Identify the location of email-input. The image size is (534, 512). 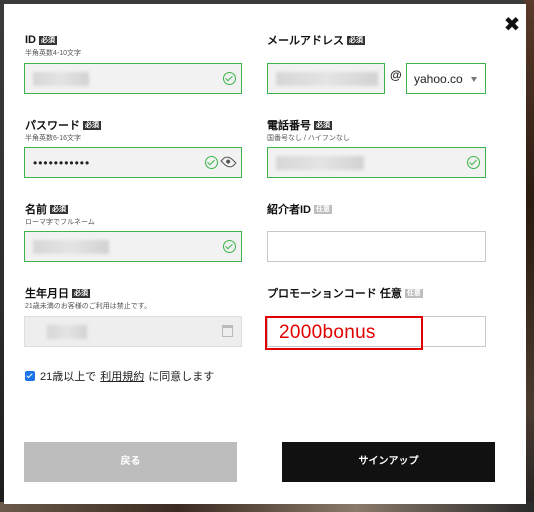
(326, 78).